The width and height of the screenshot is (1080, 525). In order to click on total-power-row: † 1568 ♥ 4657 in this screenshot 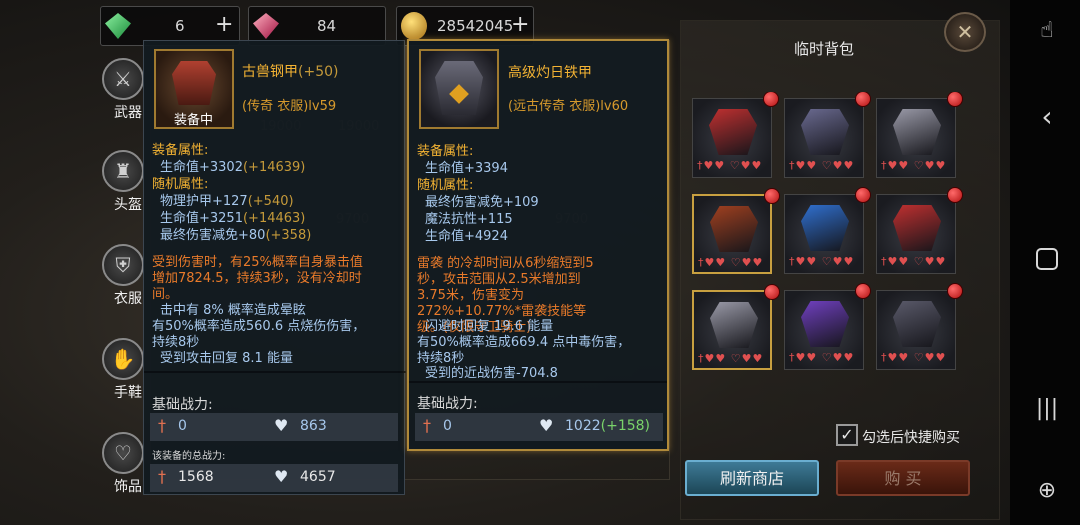, I will do `click(274, 478)`.